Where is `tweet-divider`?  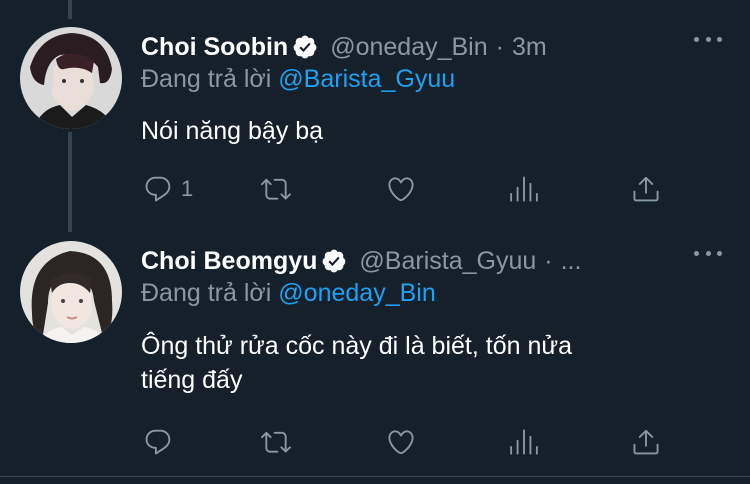
tweet-divider is located at coordinates (375, 476).